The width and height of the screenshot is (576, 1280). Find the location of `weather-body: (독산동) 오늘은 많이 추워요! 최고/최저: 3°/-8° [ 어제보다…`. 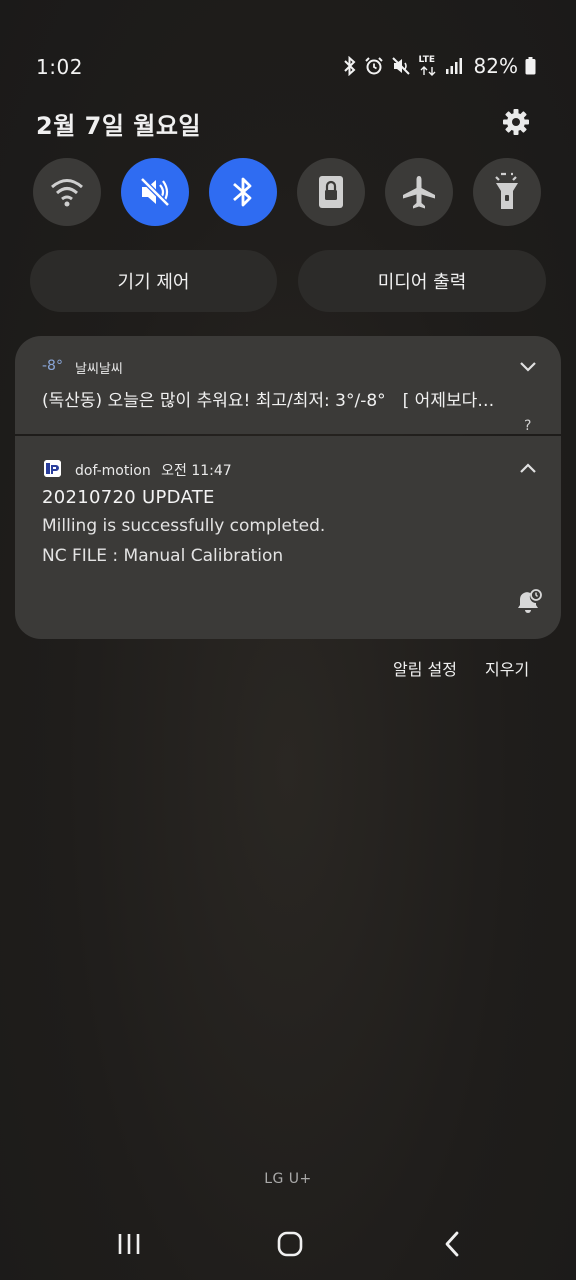

weather-body: (독산동) 오늘은 많이 추워요! 최고/최저: 3°/-8° [ 어제보다… is located at coordinates (268, 401).